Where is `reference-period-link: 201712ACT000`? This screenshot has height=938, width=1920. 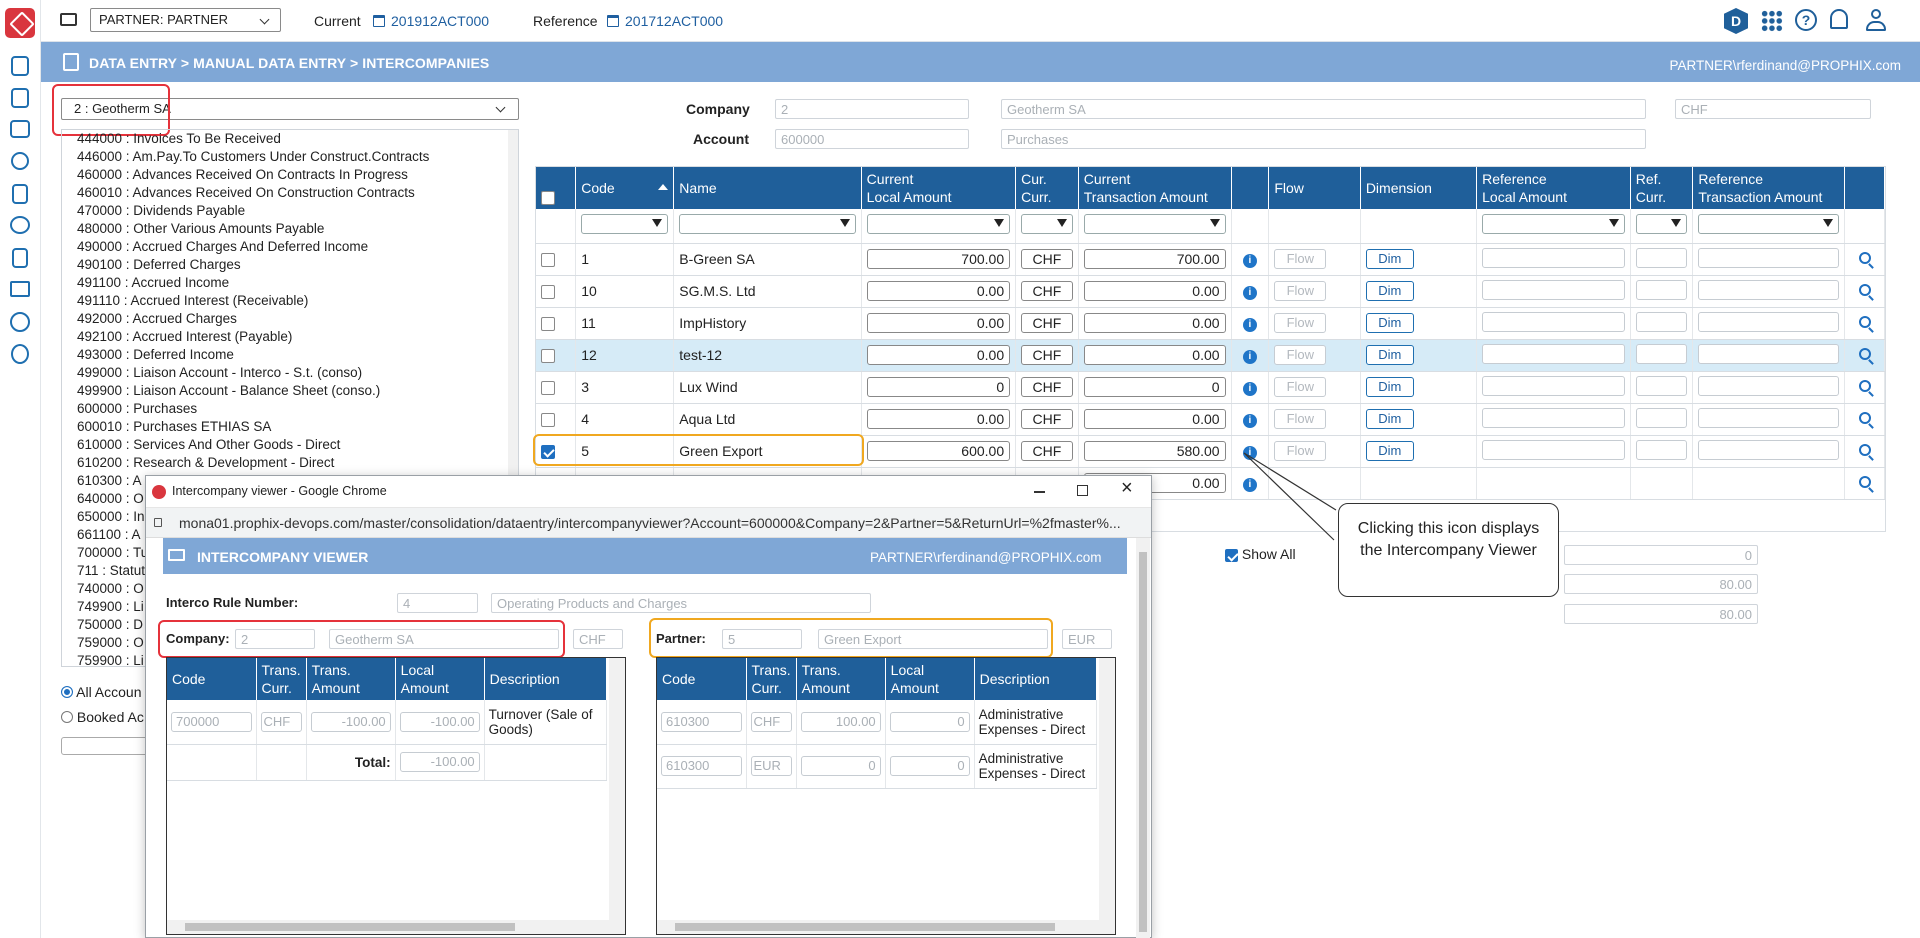 reference-period-link: 201712ACT000 is located at coordinates (665, 21).